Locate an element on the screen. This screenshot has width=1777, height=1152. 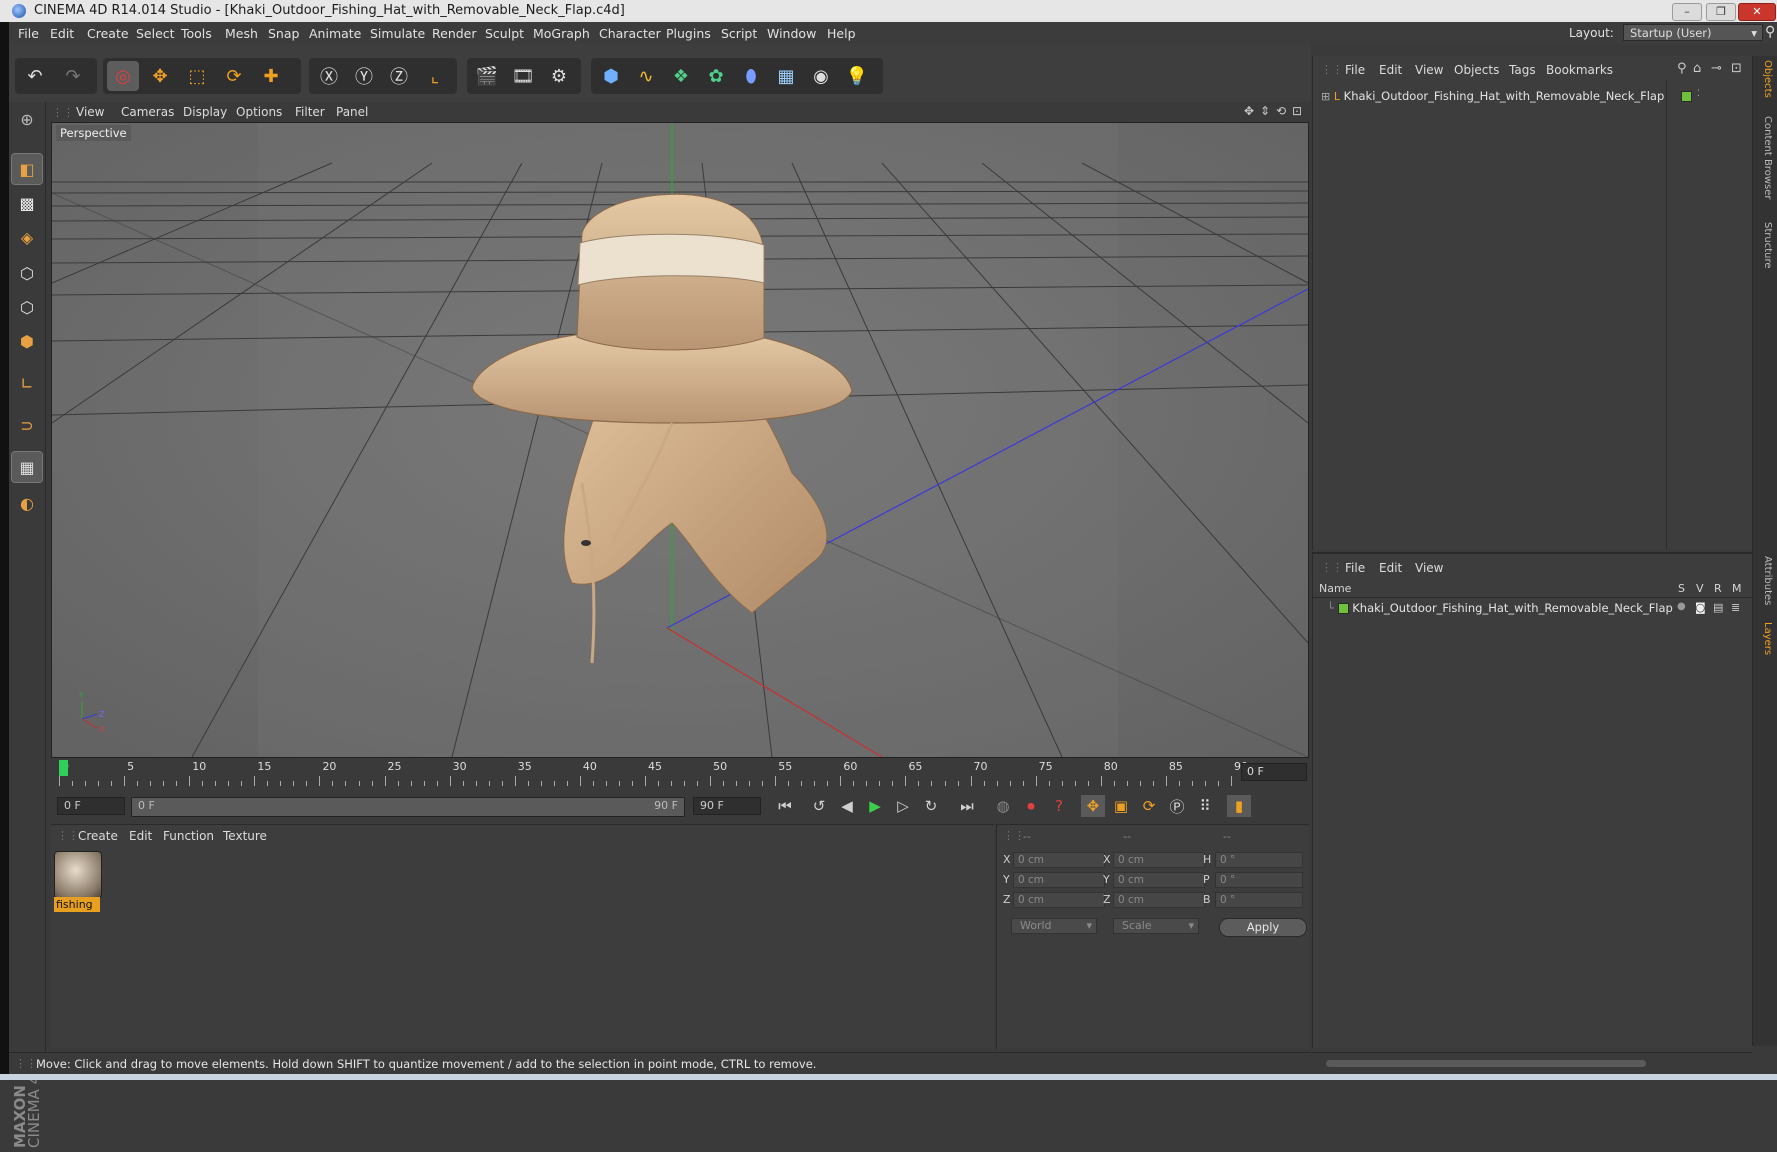
spline-pen-icon: ∿ is located at coordinates (646, 76).